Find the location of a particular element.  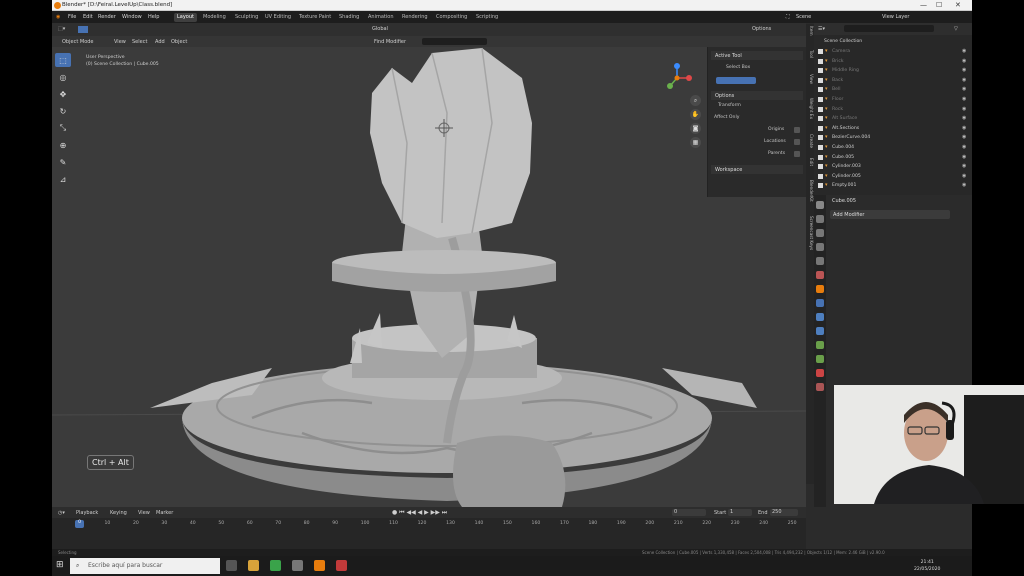

texture-props-tab-icon is located at coordinates (820, 387).